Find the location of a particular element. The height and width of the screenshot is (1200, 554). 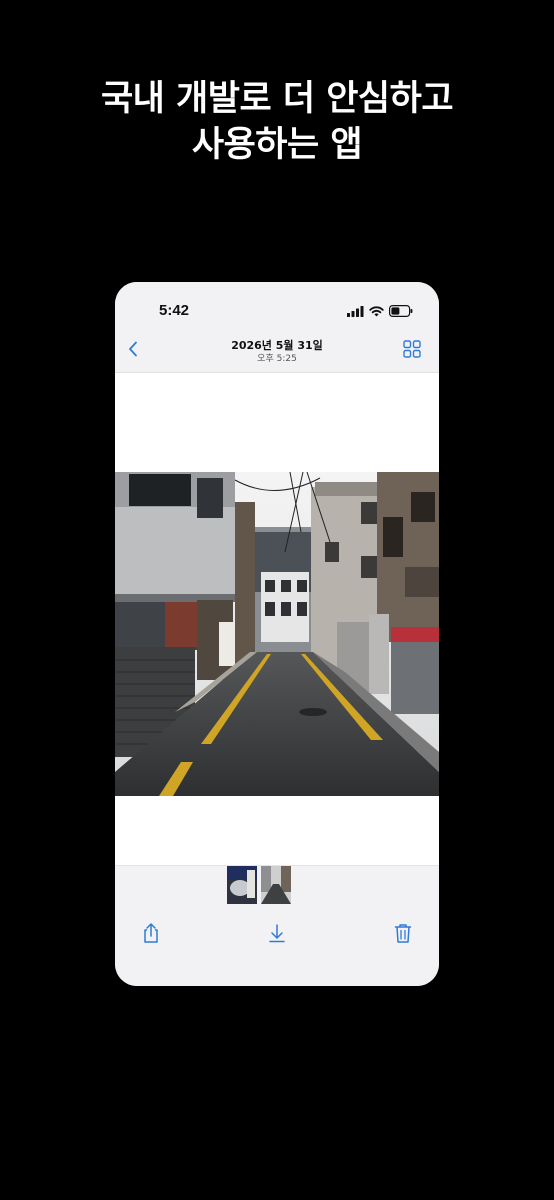

headline-line-2: 사용하는 앱 is located at coordinates (277, 145).